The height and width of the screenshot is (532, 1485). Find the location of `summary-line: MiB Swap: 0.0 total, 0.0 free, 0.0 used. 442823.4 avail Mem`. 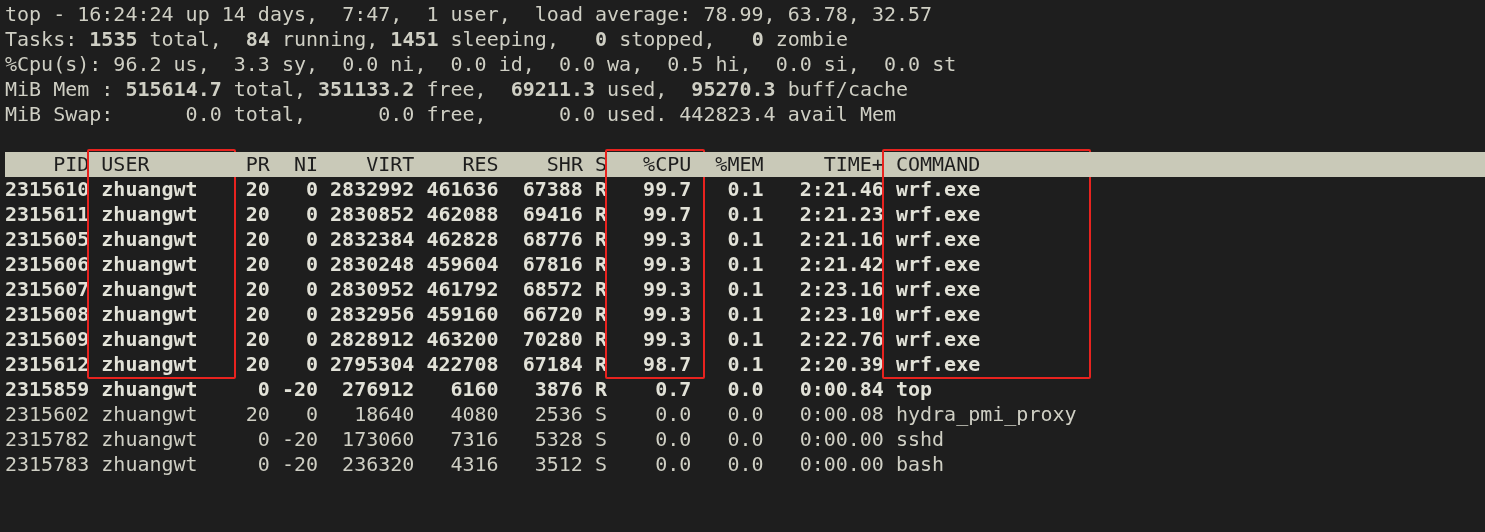

summary-line: MiB Swap: 0.0 total, 0.0 free, 0.0 used. 442823.4 avail Mem is located at coordinates (451, 114).